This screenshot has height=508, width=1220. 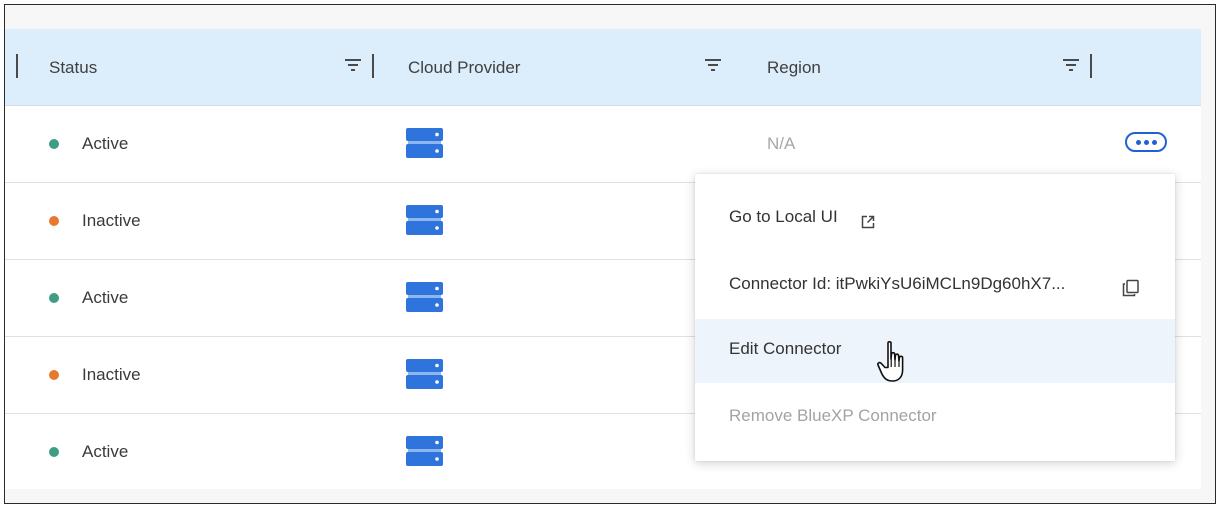 What do you see at coordinates (1138, 142) in the screenshot?
I see `more-options-icon` at bounding box center [1138, 142].